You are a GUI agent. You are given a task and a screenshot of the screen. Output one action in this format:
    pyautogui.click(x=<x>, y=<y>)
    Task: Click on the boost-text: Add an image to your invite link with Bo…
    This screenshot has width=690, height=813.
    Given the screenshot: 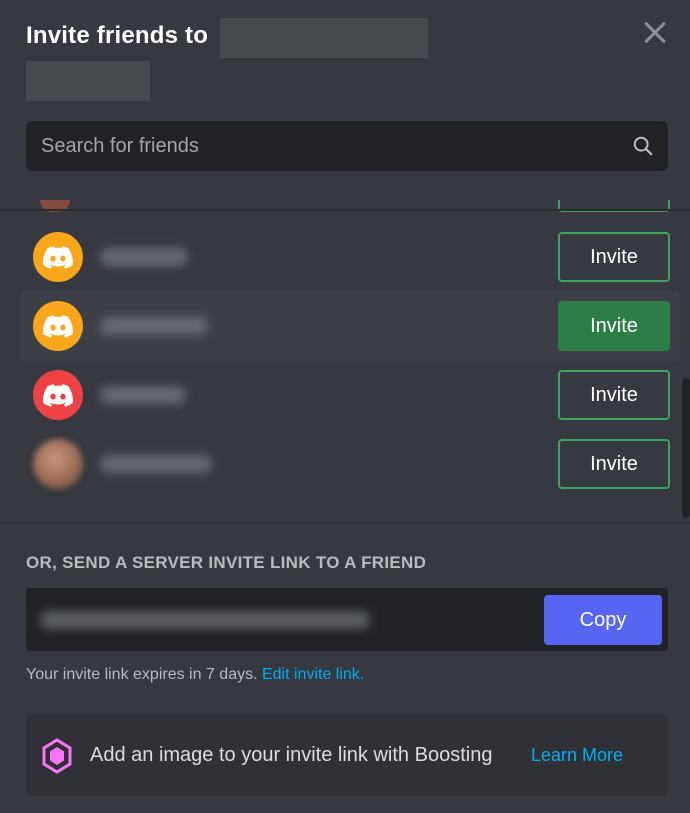 What is the action you would take?
    pyautogui.click(x=291, y=755)
    